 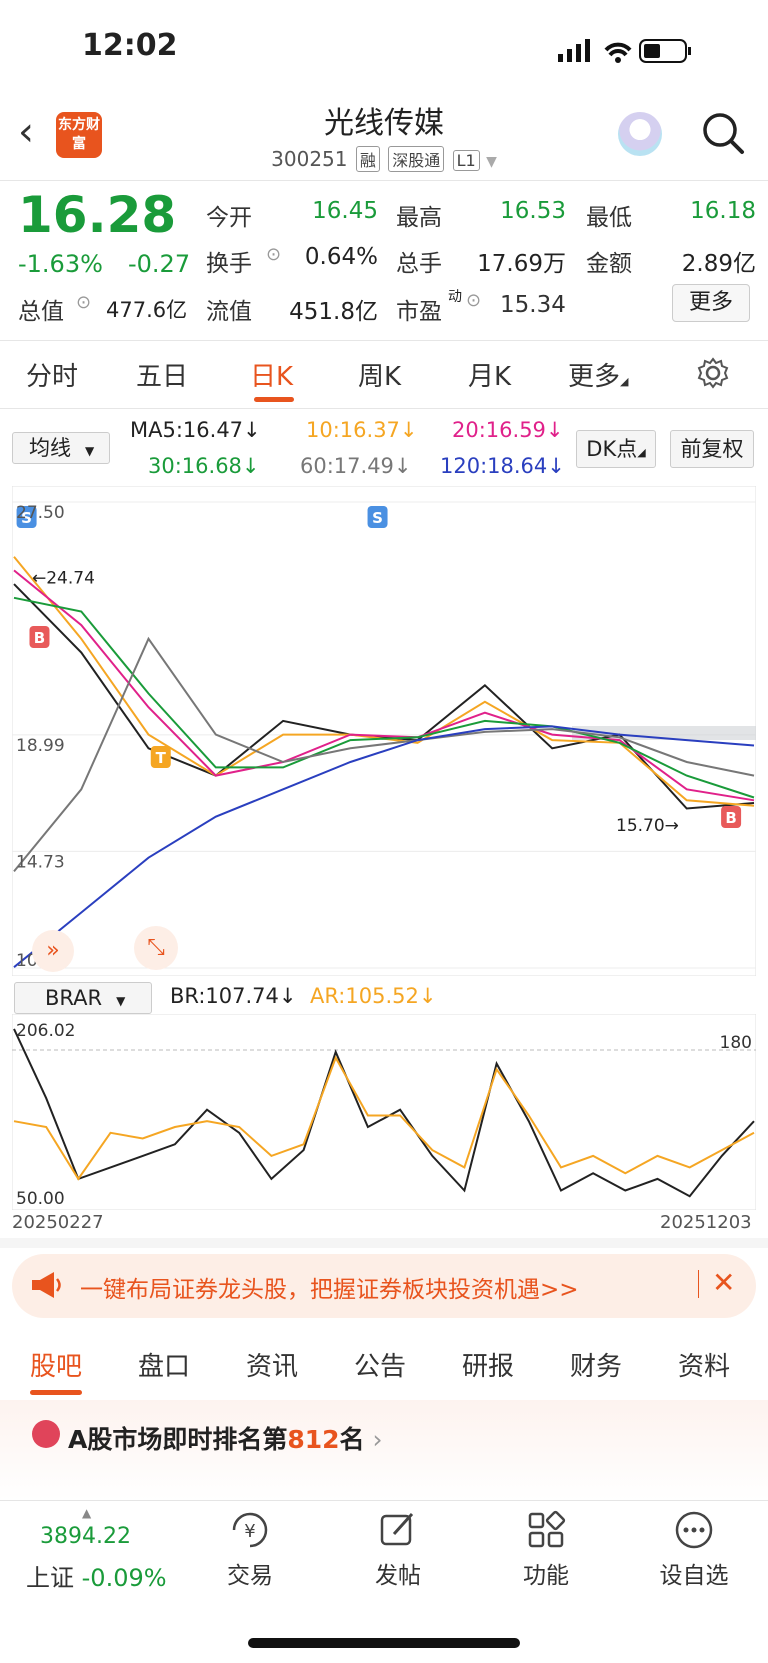 I want to click on tab-daily-k: 日K, so click(x=271, y=374).